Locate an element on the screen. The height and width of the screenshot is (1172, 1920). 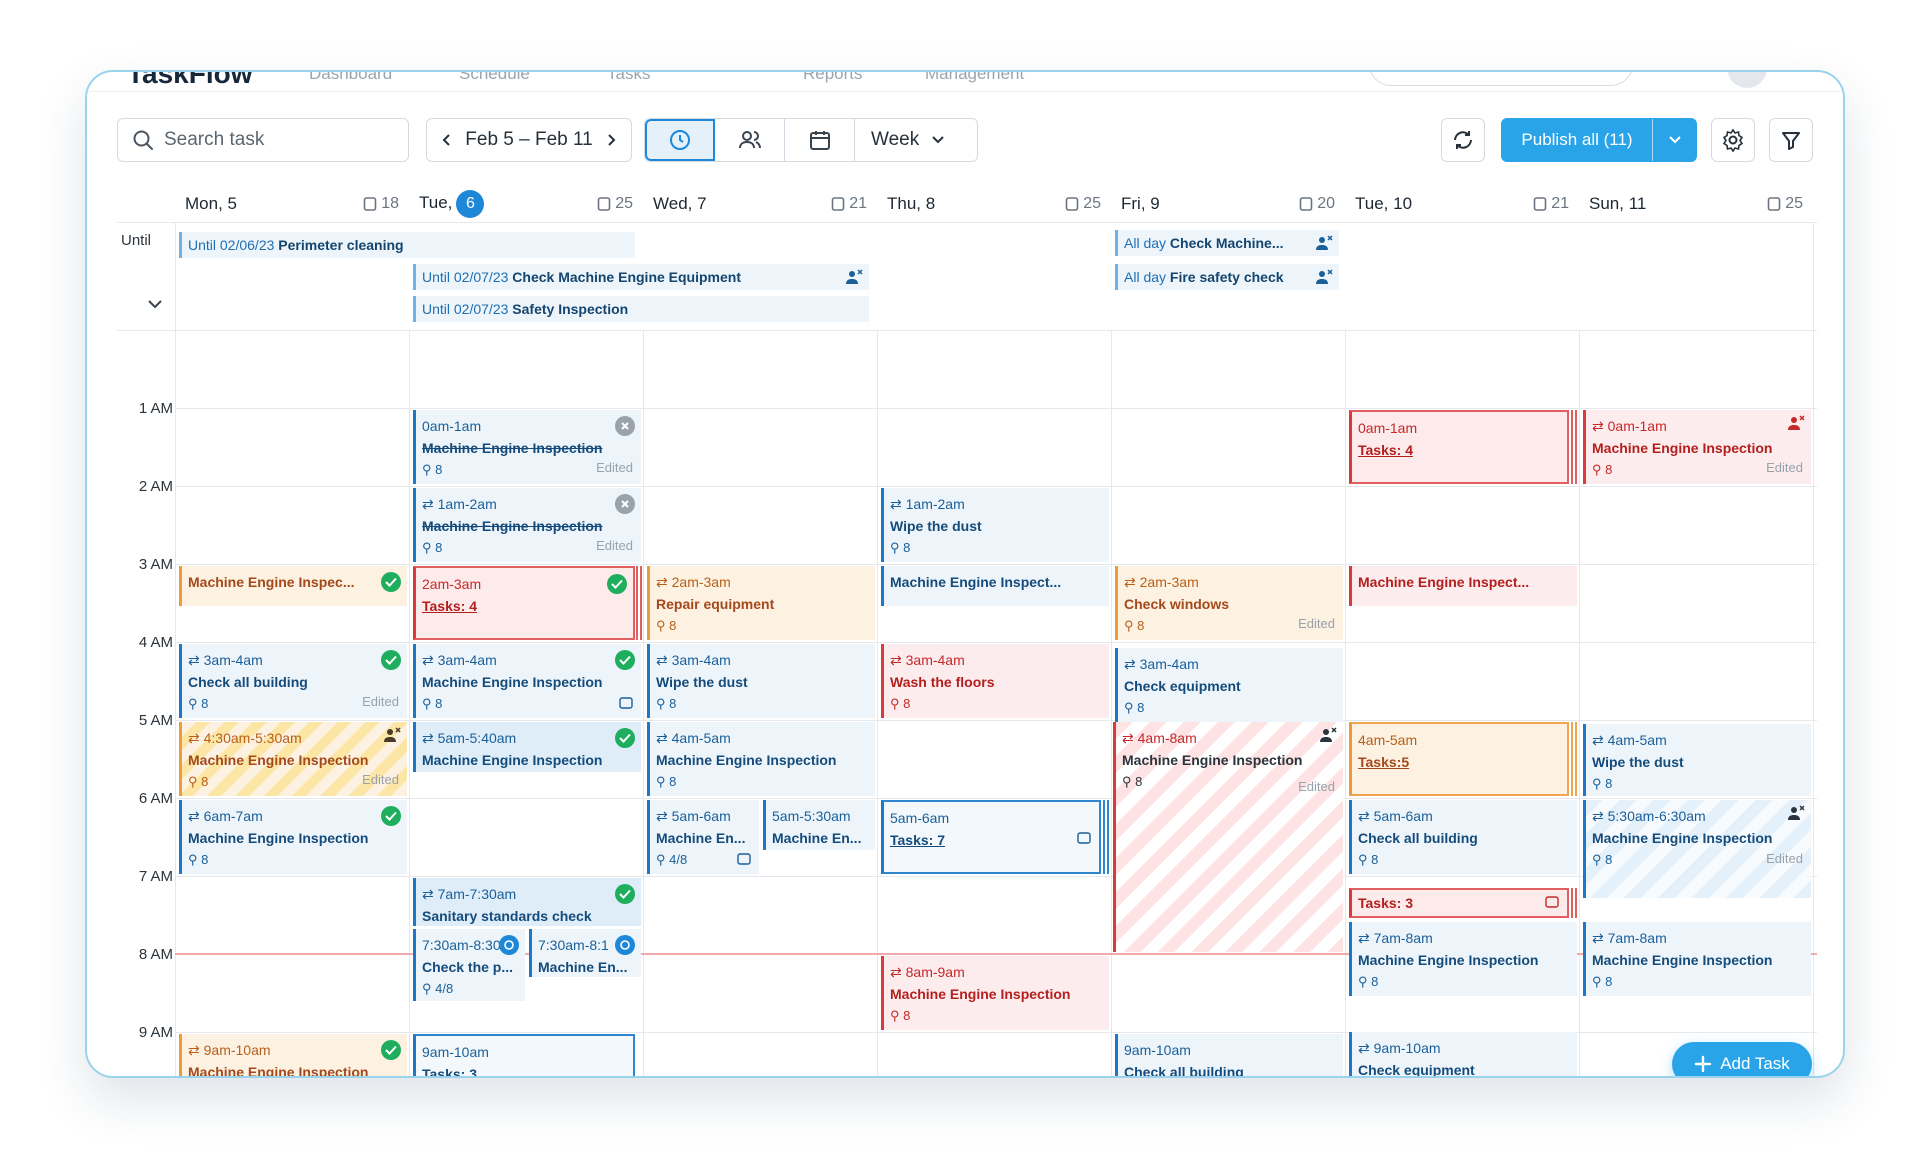
day-label: Wed, 7 is located at coordinates (680, 203).